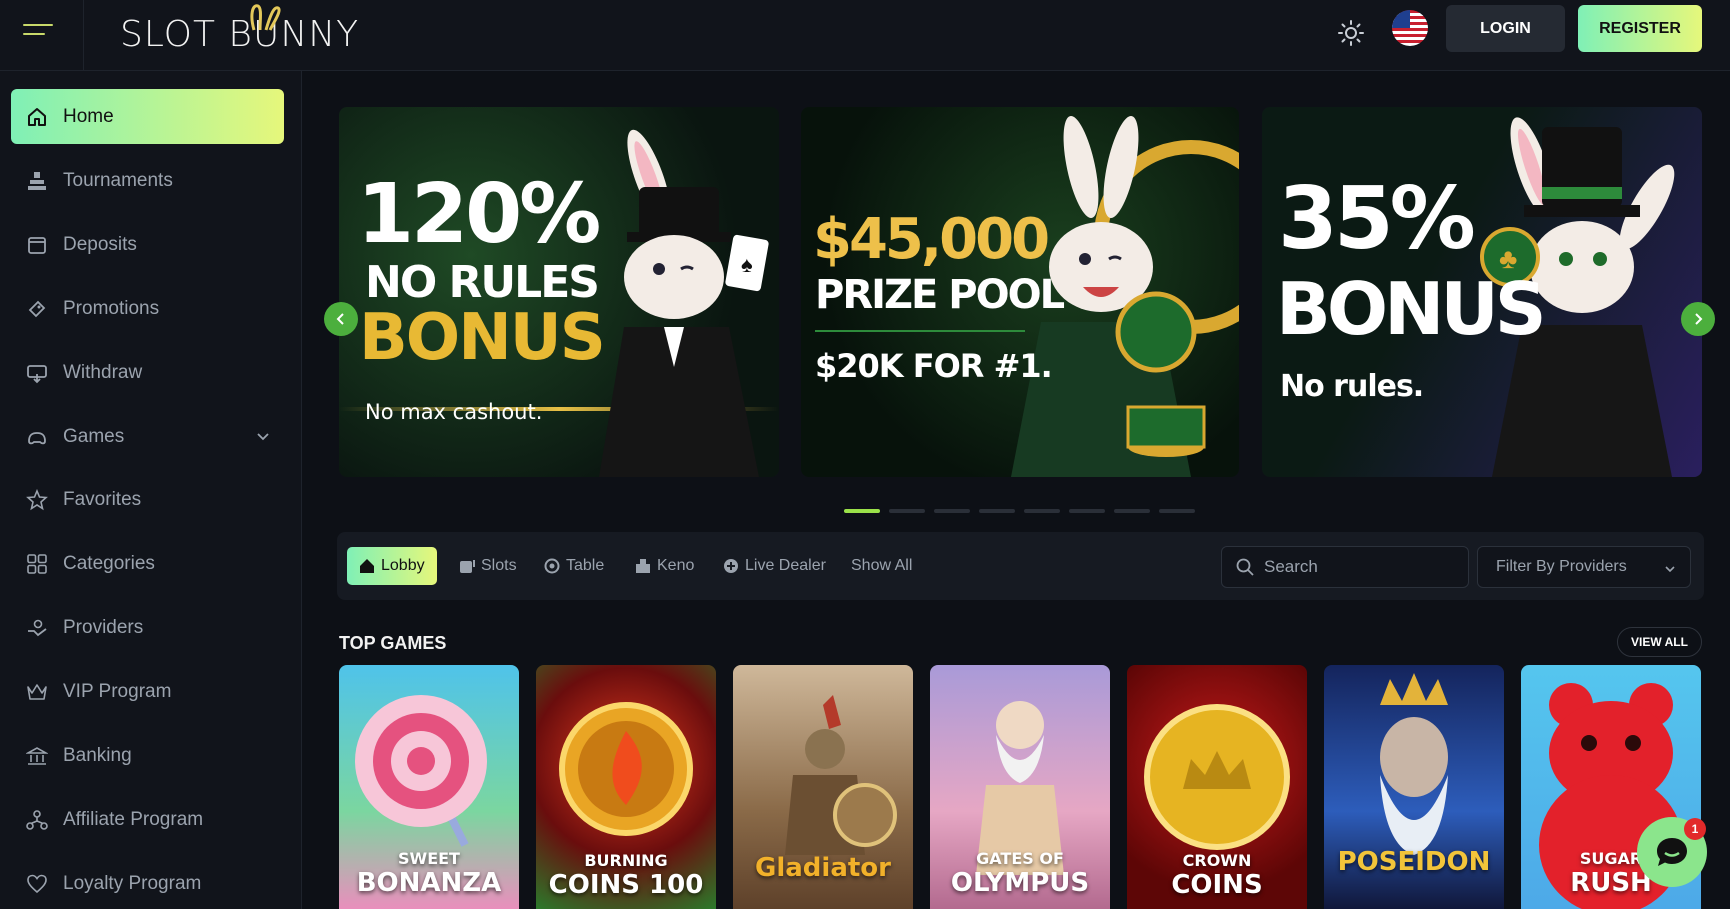 The image size is (1730, 909). Describe the element at coordinates (574, 566) in the screenshot. I see `tab-table: Table` at that location.